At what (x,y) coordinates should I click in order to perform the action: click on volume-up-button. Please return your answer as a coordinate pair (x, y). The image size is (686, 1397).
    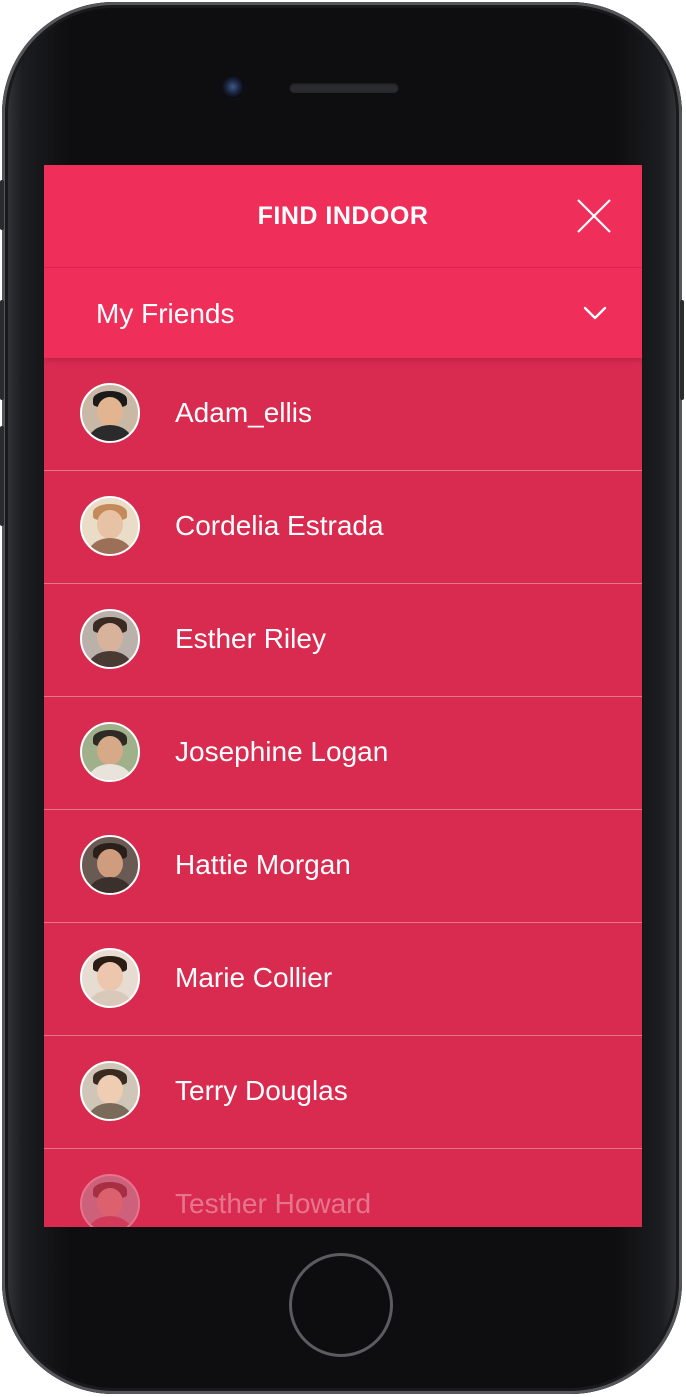
    Looking at the image, I should click on (2, 350).